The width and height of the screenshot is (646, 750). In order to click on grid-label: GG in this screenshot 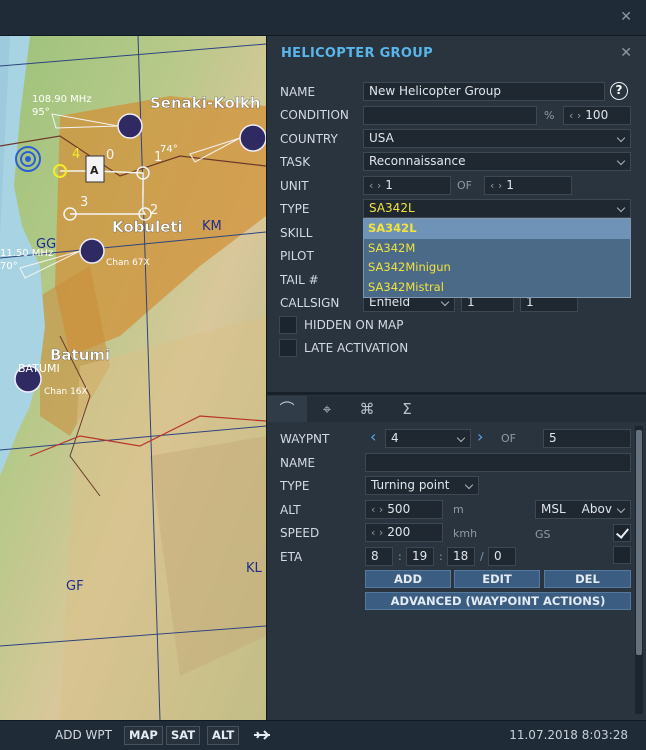, I will do `click(46, 244)`.